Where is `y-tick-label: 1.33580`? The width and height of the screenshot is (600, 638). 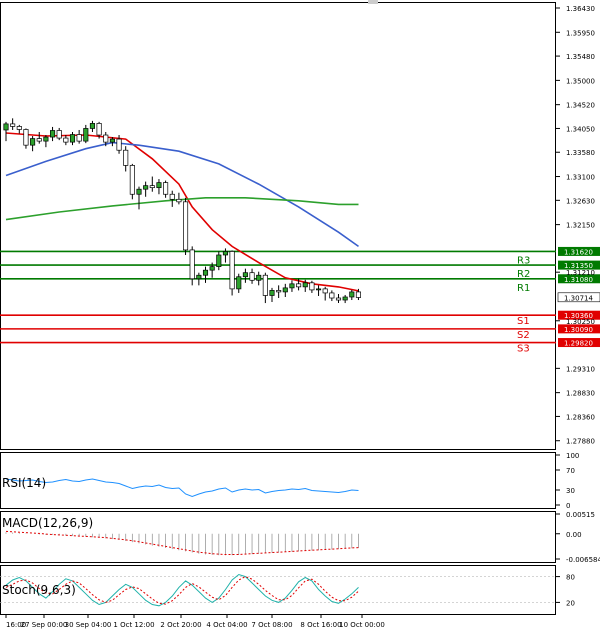 y-tick-label: 1.33580 is located at coordinates (580, 153).